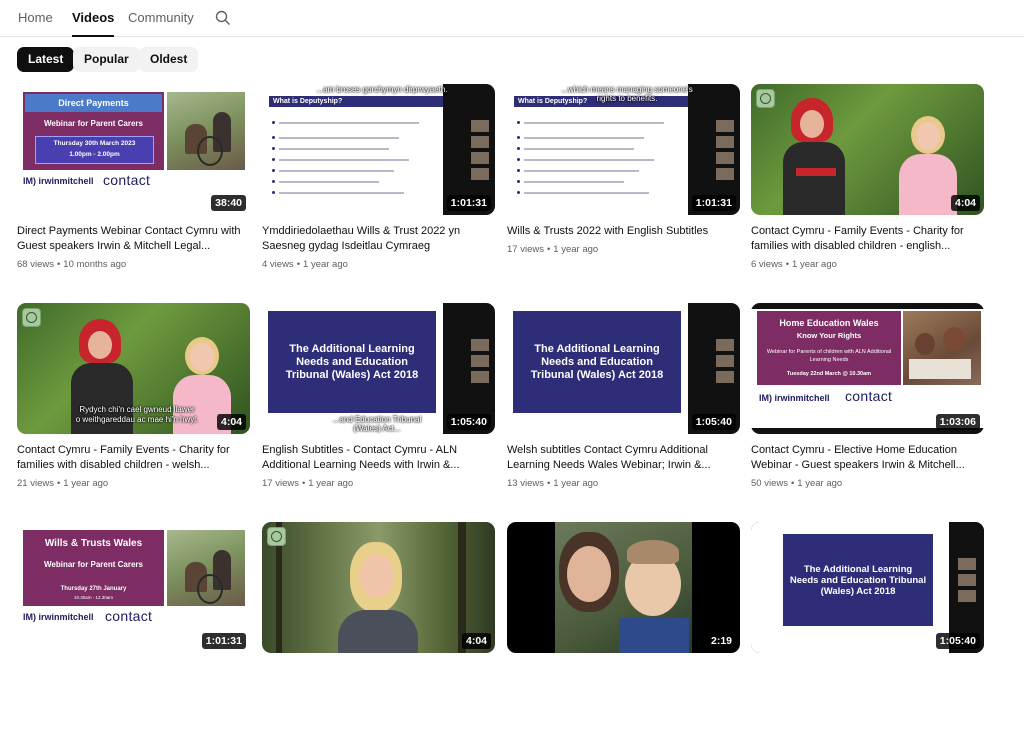  Describe the element at coordinates (928, 184) in the screenshot. I see `girl-top` at that location.